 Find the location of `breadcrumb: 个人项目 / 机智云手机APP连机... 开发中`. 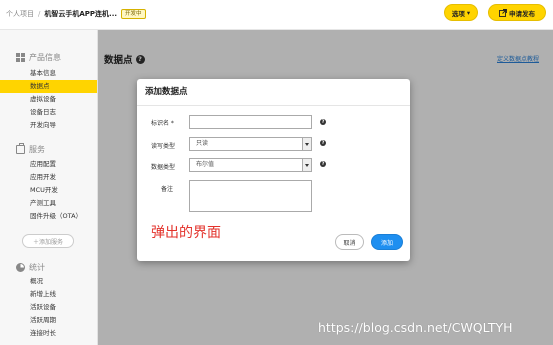

breadcrumb: 个人项目 / 机智云手机APP连机... 开发中 is located at coordinates (76, 14).